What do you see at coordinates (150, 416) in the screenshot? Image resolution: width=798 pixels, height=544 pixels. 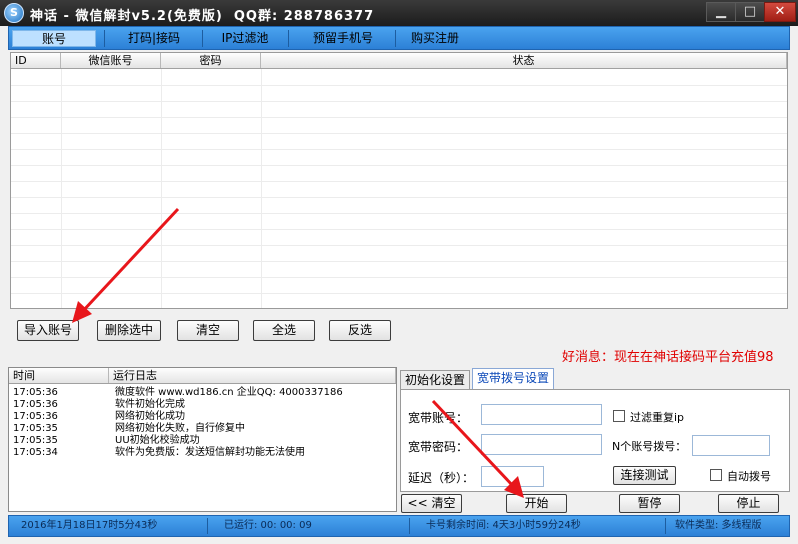 I see `log-message: 网络初始化成功` at bounding box center [150, 416].